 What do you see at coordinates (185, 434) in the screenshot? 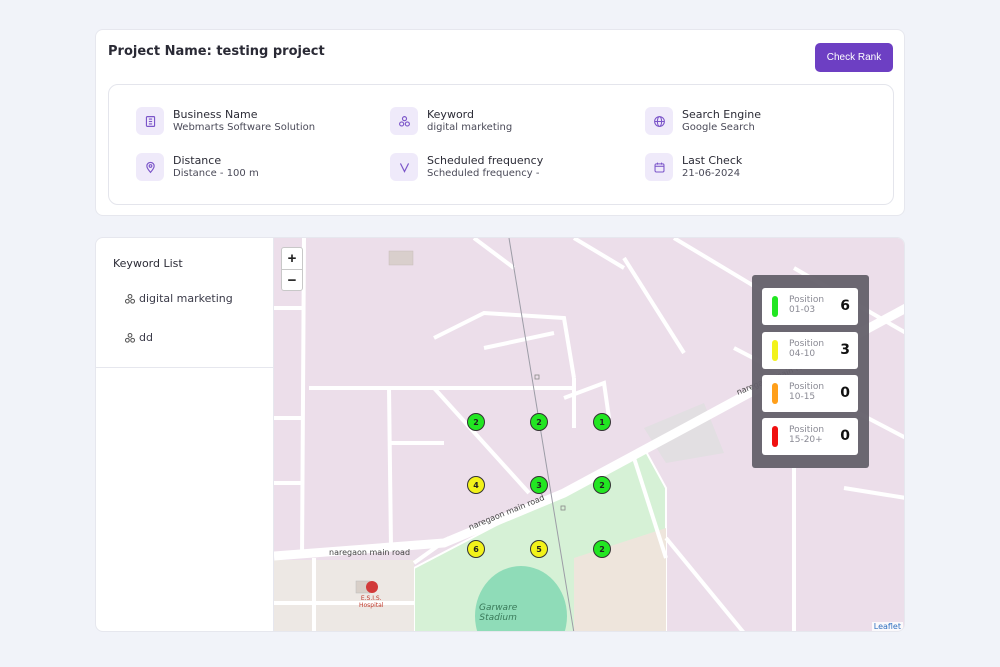
I see `keyword-list-panel: Keyword List digital marketing dd` at bounding box center [185, 434].